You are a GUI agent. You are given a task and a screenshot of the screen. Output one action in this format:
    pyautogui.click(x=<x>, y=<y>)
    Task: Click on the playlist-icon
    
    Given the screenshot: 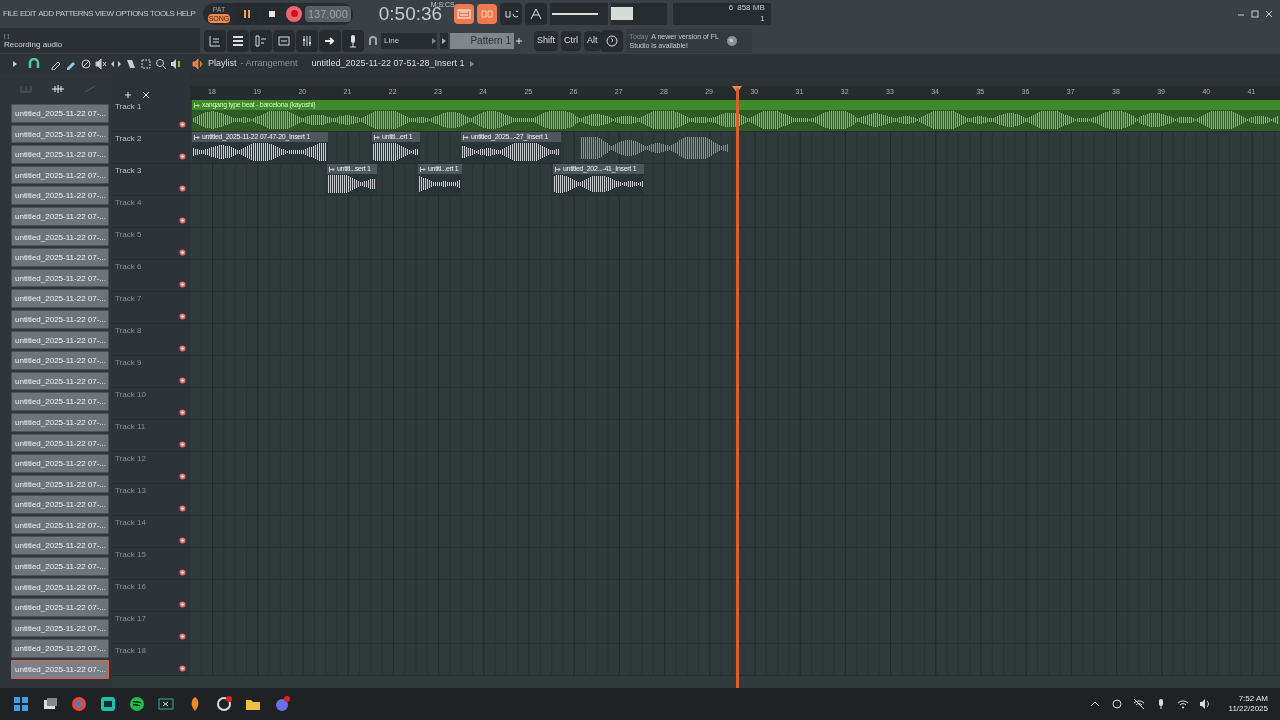 What is the action you would take?
    pyautogui.click(x=215, y=40)
    